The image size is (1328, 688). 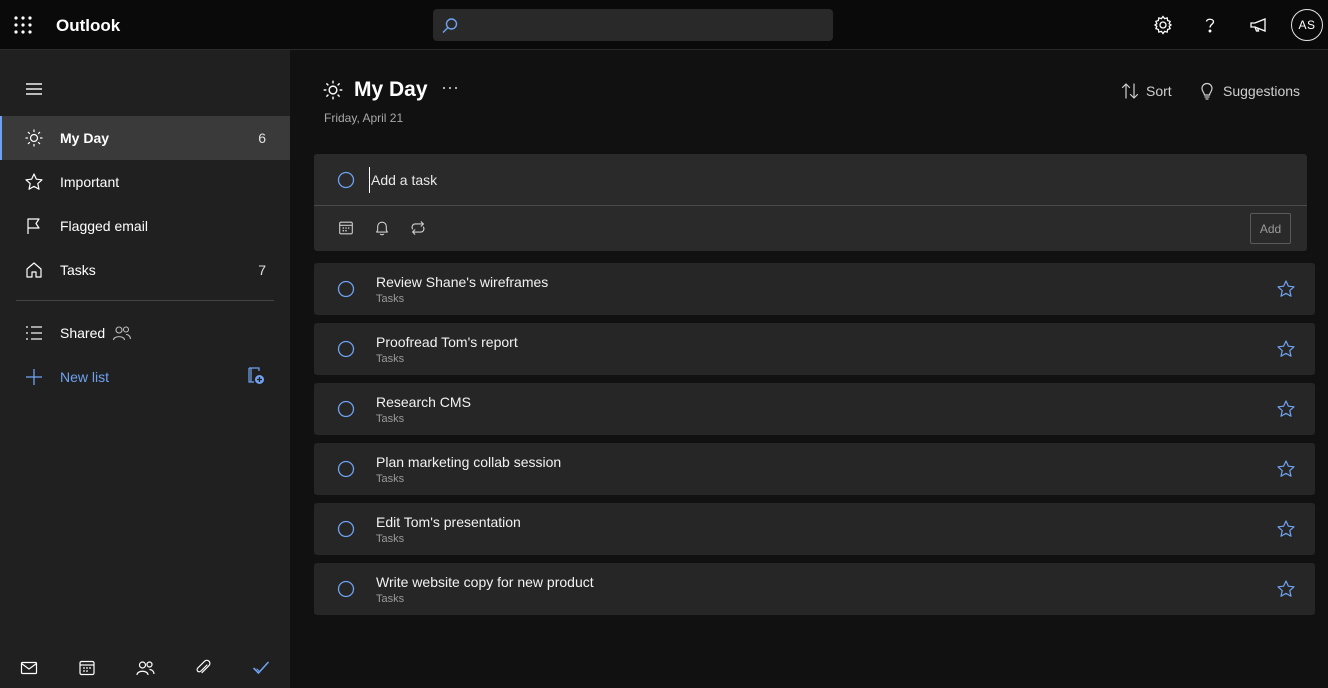 What do you see at coordinates (448, 522) in the screenshot?
I see `task-title: Edit Tom's presentation` at bounding box center [448, 522].